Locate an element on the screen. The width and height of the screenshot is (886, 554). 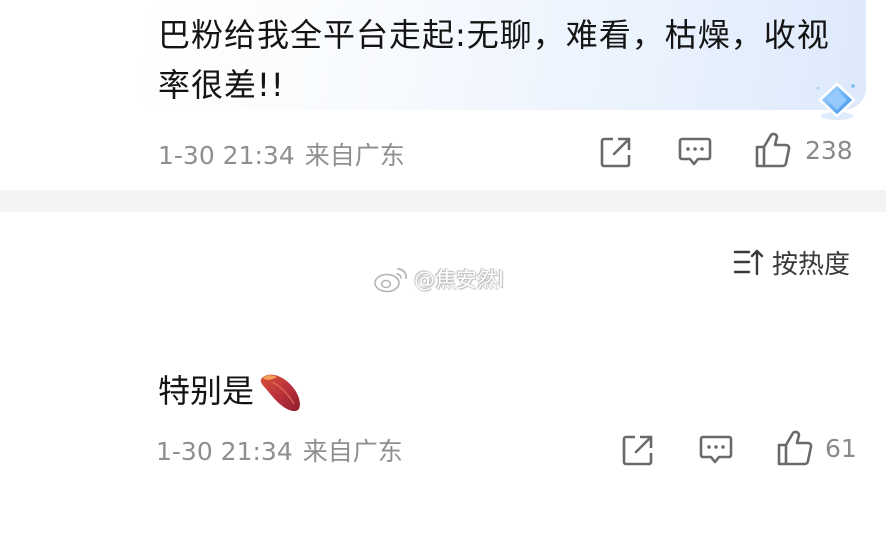
sort-by-hot-button: 按热度 is located at coordinates (791, 262).